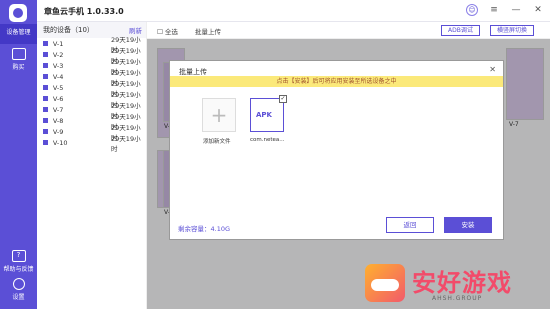 The height and width of the screenshot is (309, 550). I want to click on watermark: 安好游戏 AHSH.GROUP, so click(456, 283).